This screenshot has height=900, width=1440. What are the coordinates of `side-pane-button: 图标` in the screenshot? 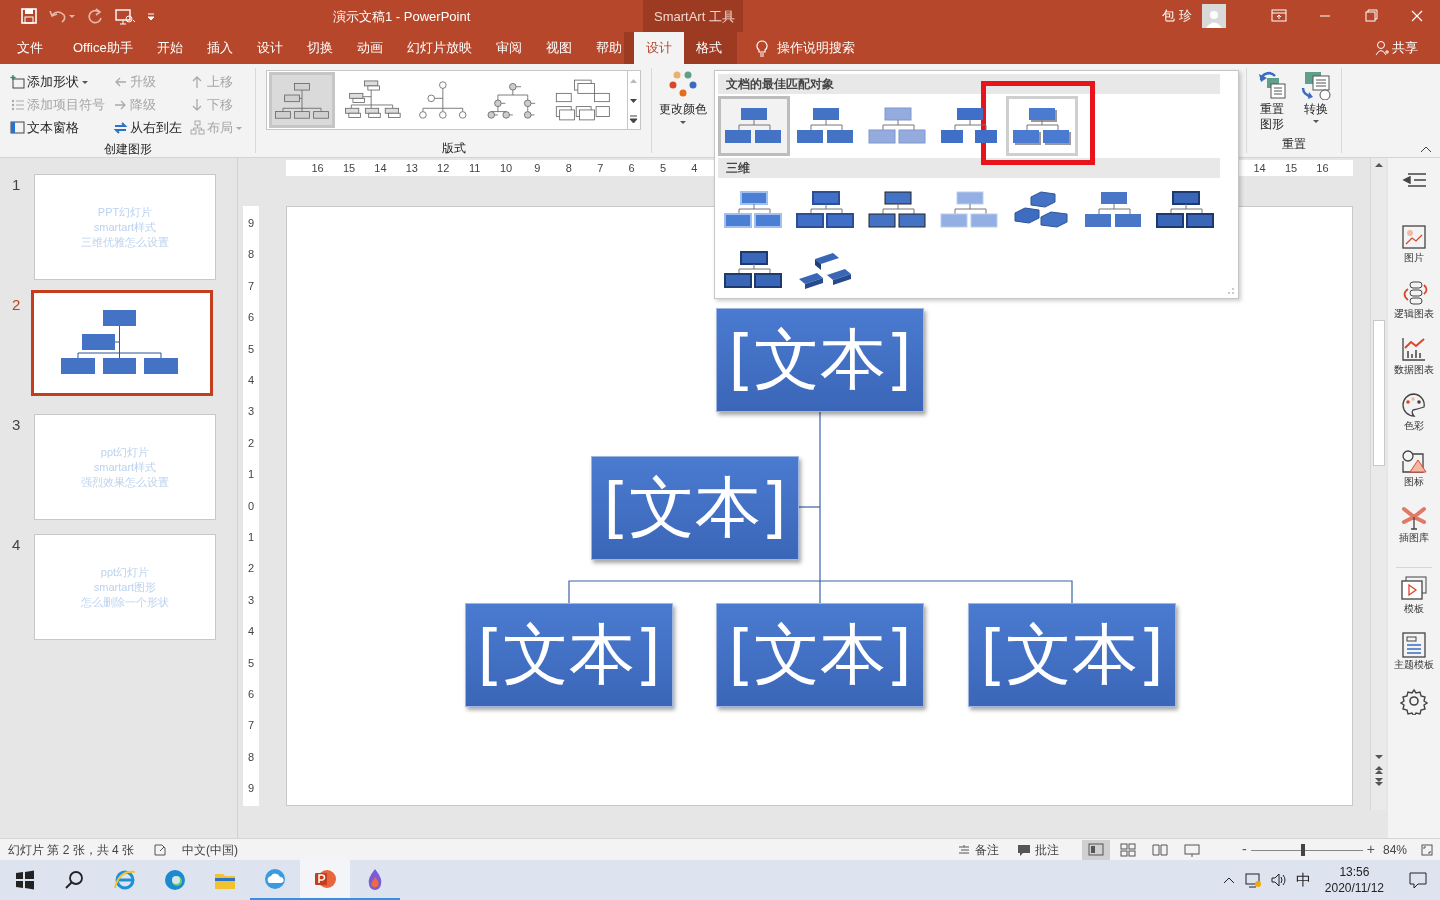 It's located at (1414, 476).